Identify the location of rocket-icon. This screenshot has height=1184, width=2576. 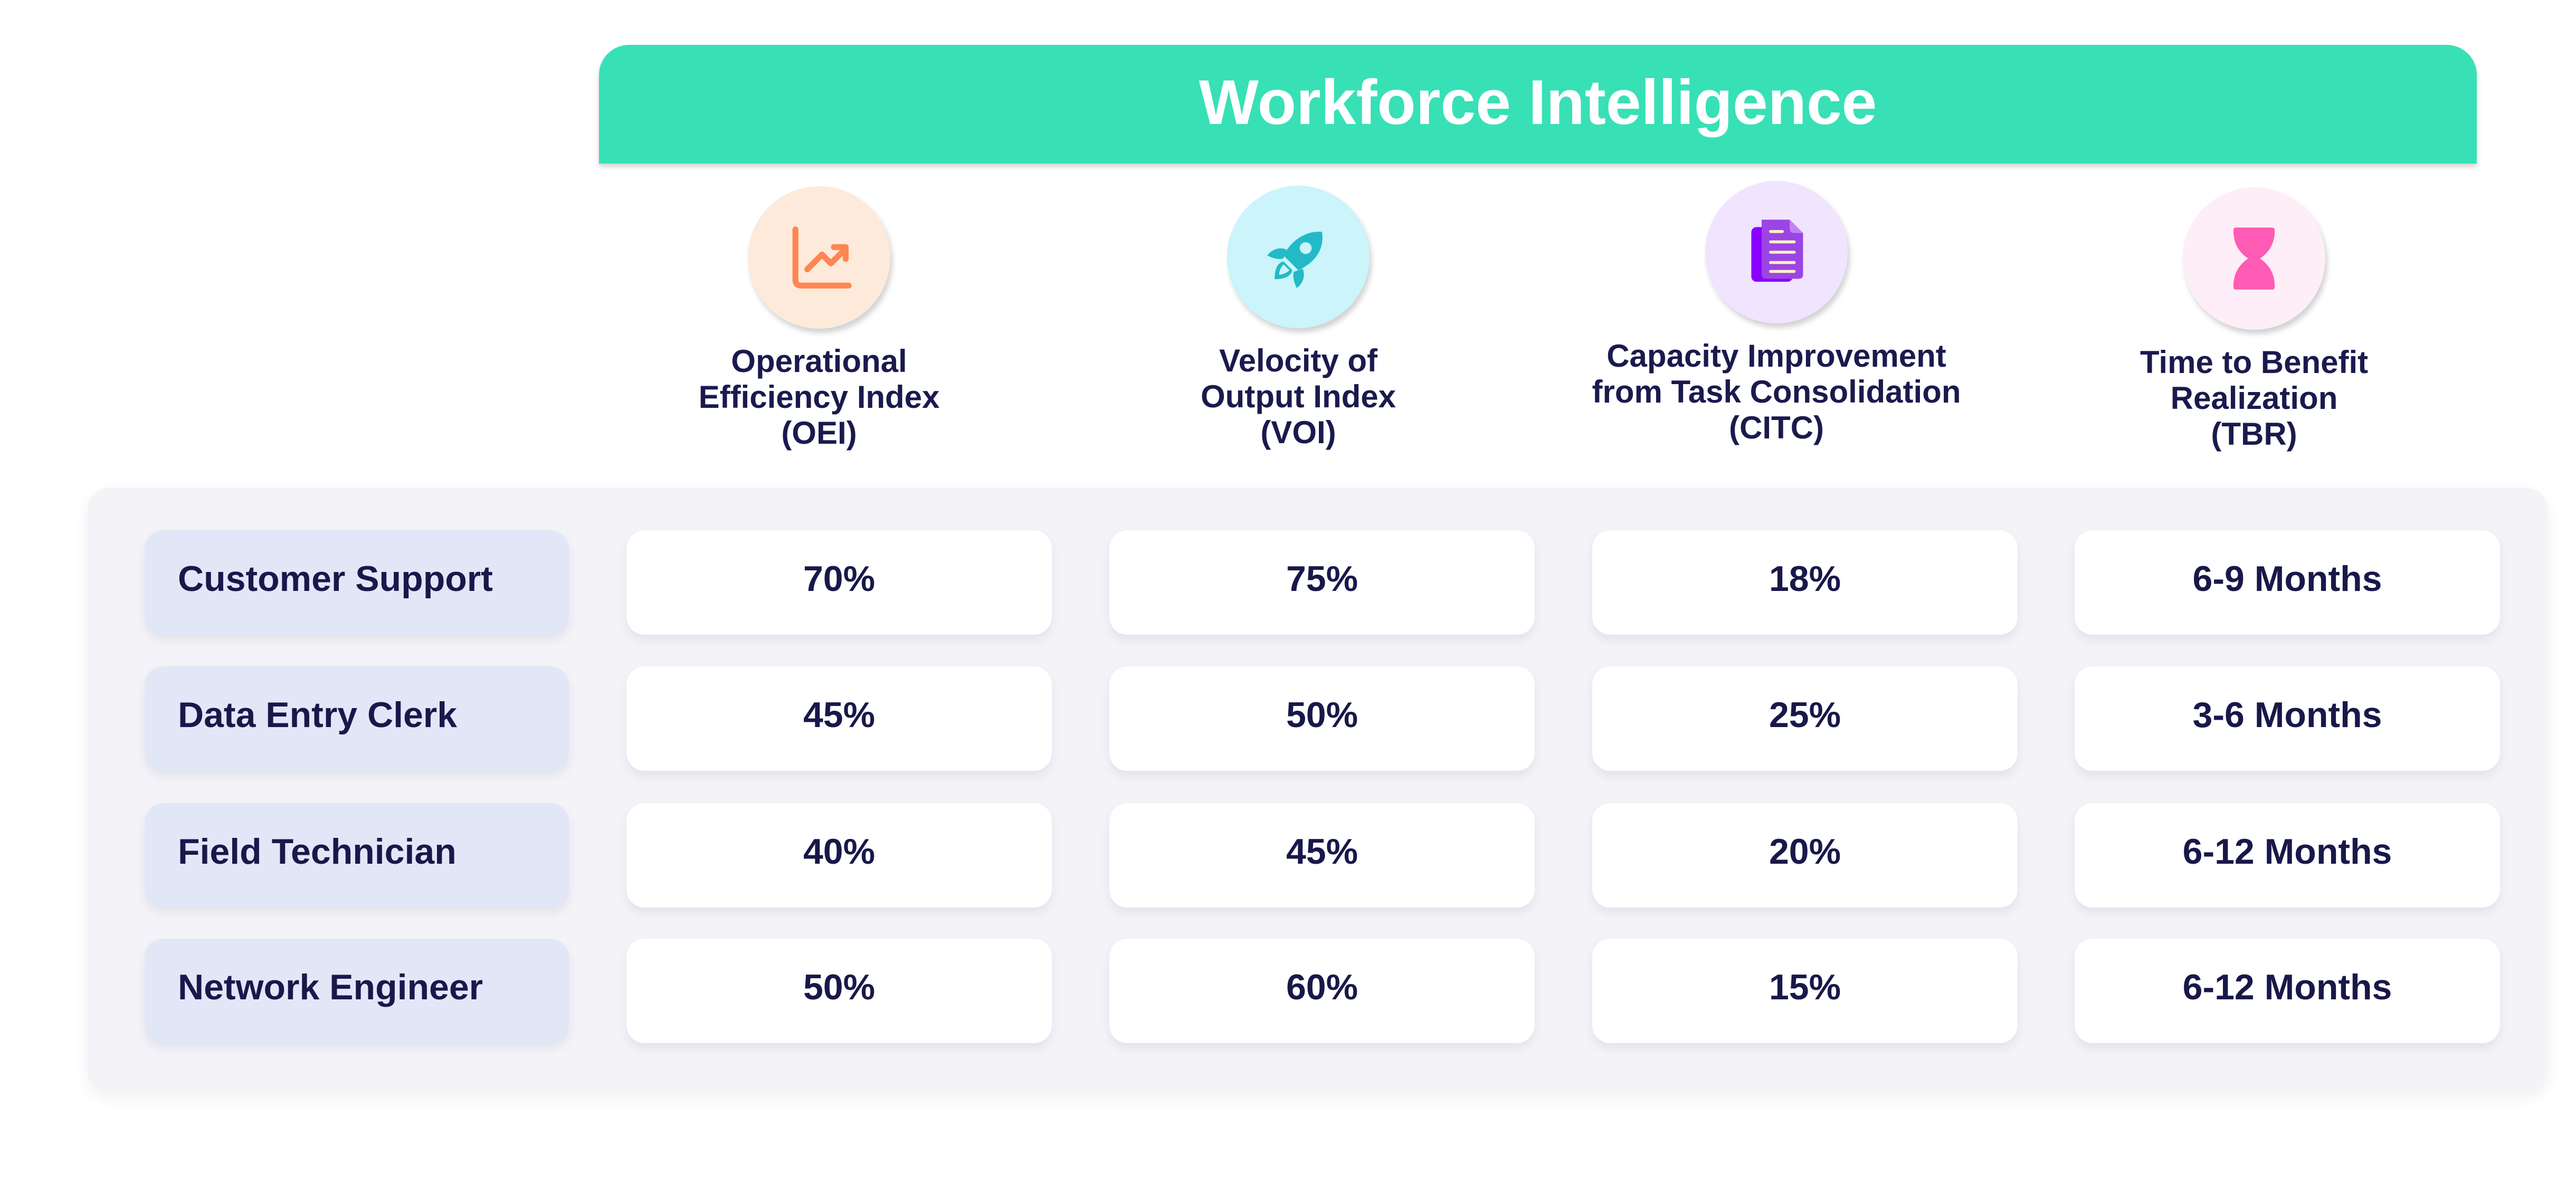
(1298, 257).